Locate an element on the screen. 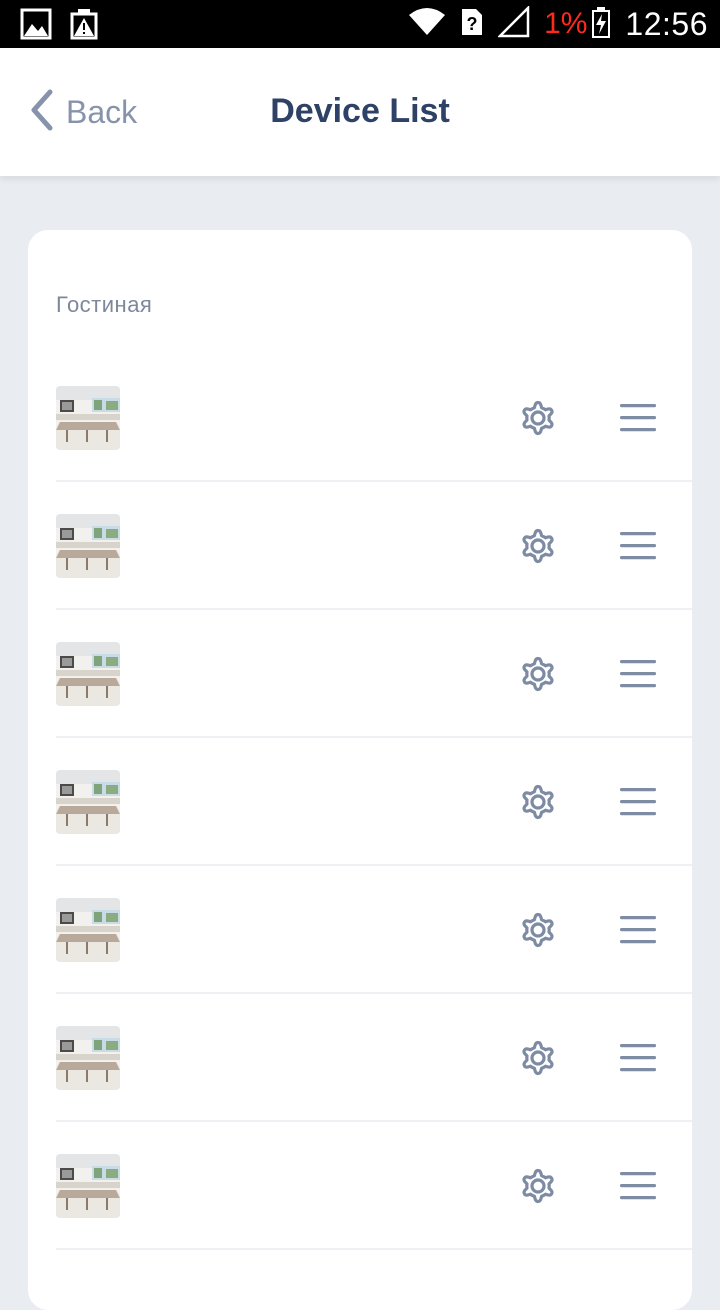 The image size is (720, 1310). page-title: Device List is located at coordinates (360, 111).